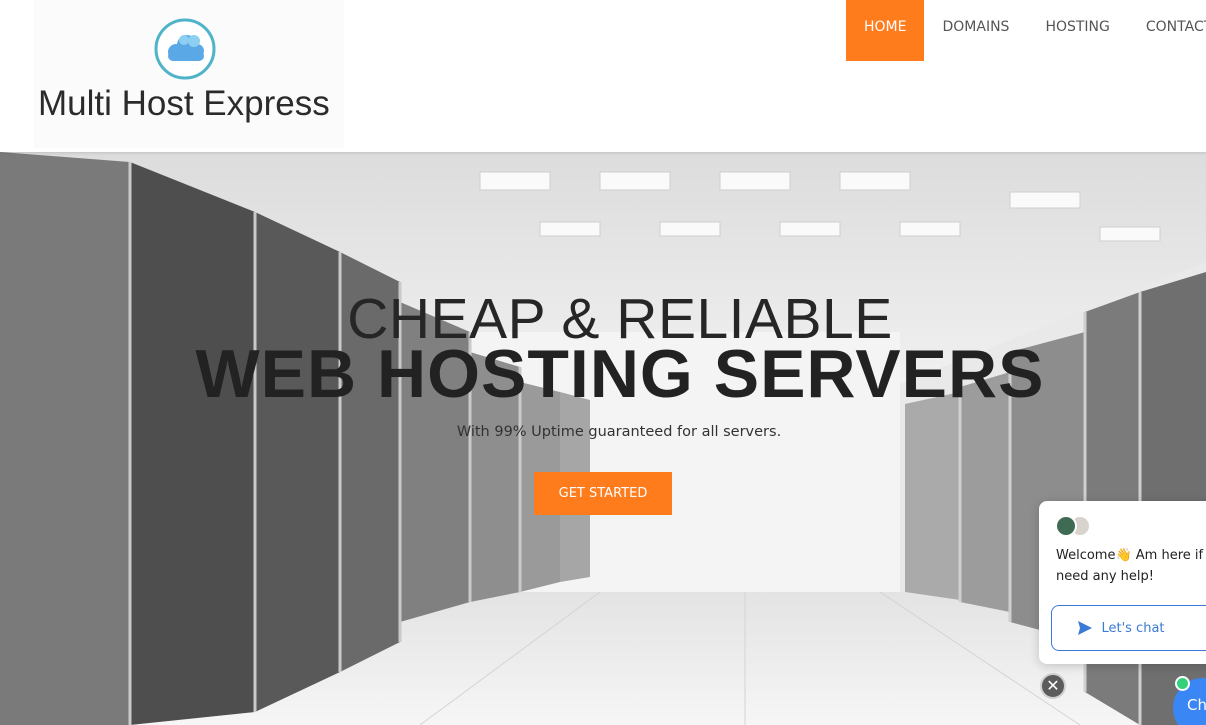 This screenshot has width=1206, height=725. What do you see at coordinates (184, 103) in the screenshot?
I see `brand-name: Multi Host Express` at bounding box center [184, 103].